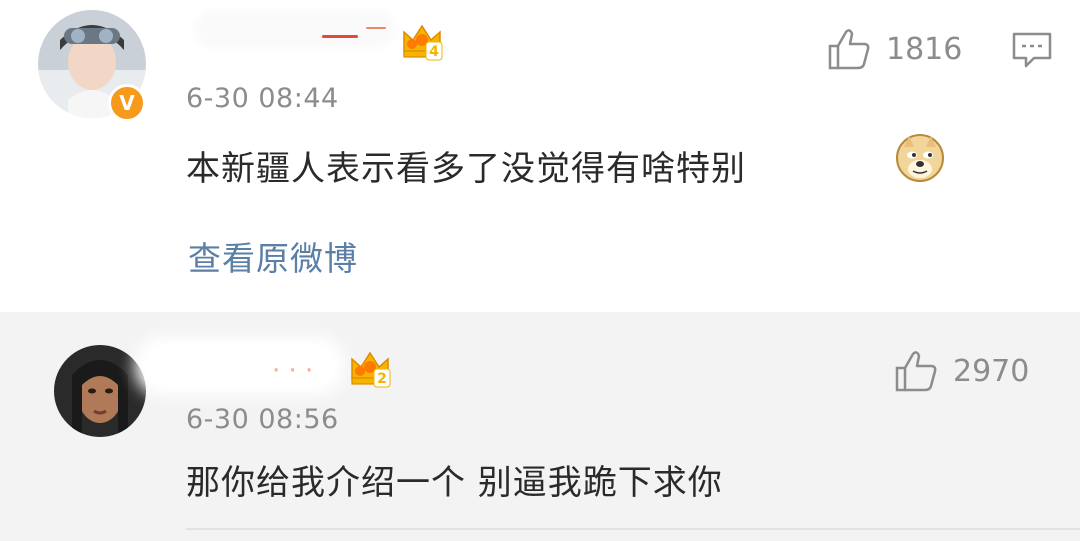 Image resolution: width=1080 pixels, height=541 pixels. What do you see at coordinates (262, 419) in the screenshot?
I see `comment-time: 6-30 08:56` at bounding box center [262, 419].